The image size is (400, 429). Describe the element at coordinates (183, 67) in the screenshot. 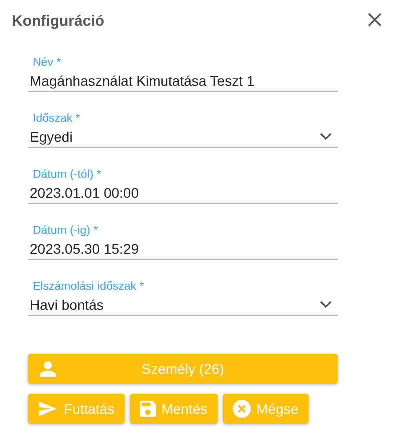

I see `input-field: Név * Magánhasználat Kimutatása Teszt 1` at that location.